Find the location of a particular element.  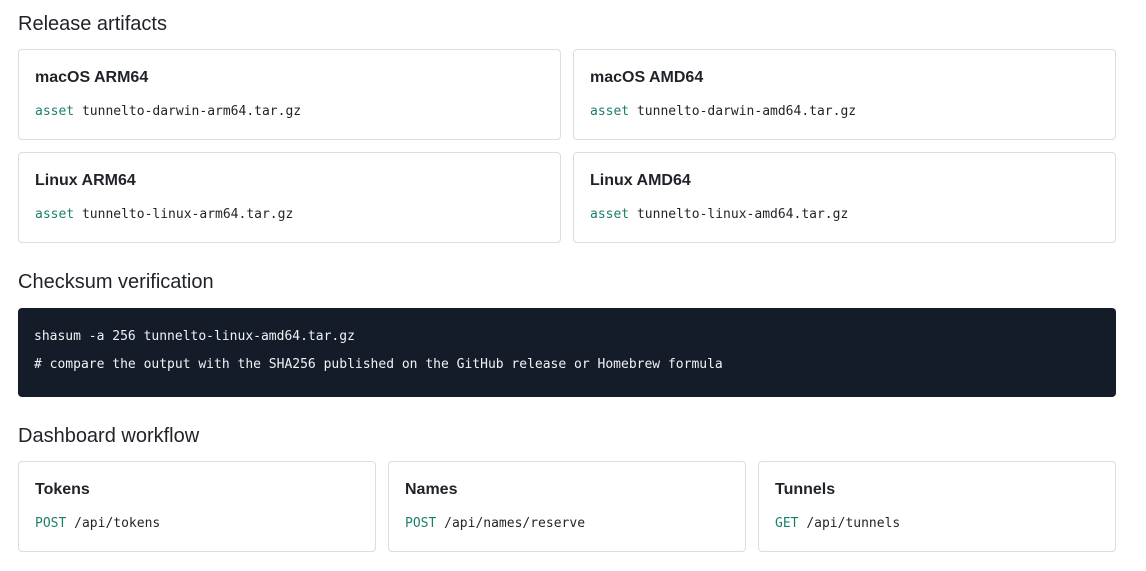

endpoint-line: POST /api/tokens is located at coordinates (97, 524).